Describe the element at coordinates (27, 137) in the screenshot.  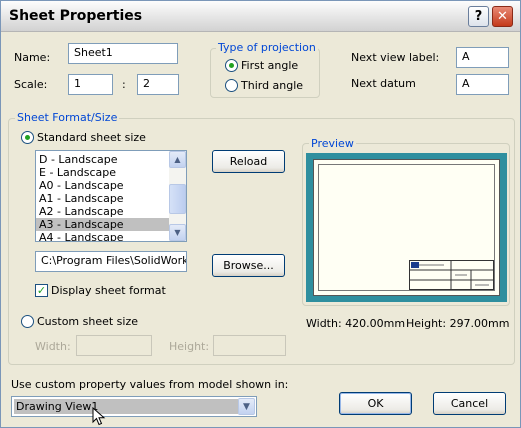
I see `standard-size-radio` at that location.